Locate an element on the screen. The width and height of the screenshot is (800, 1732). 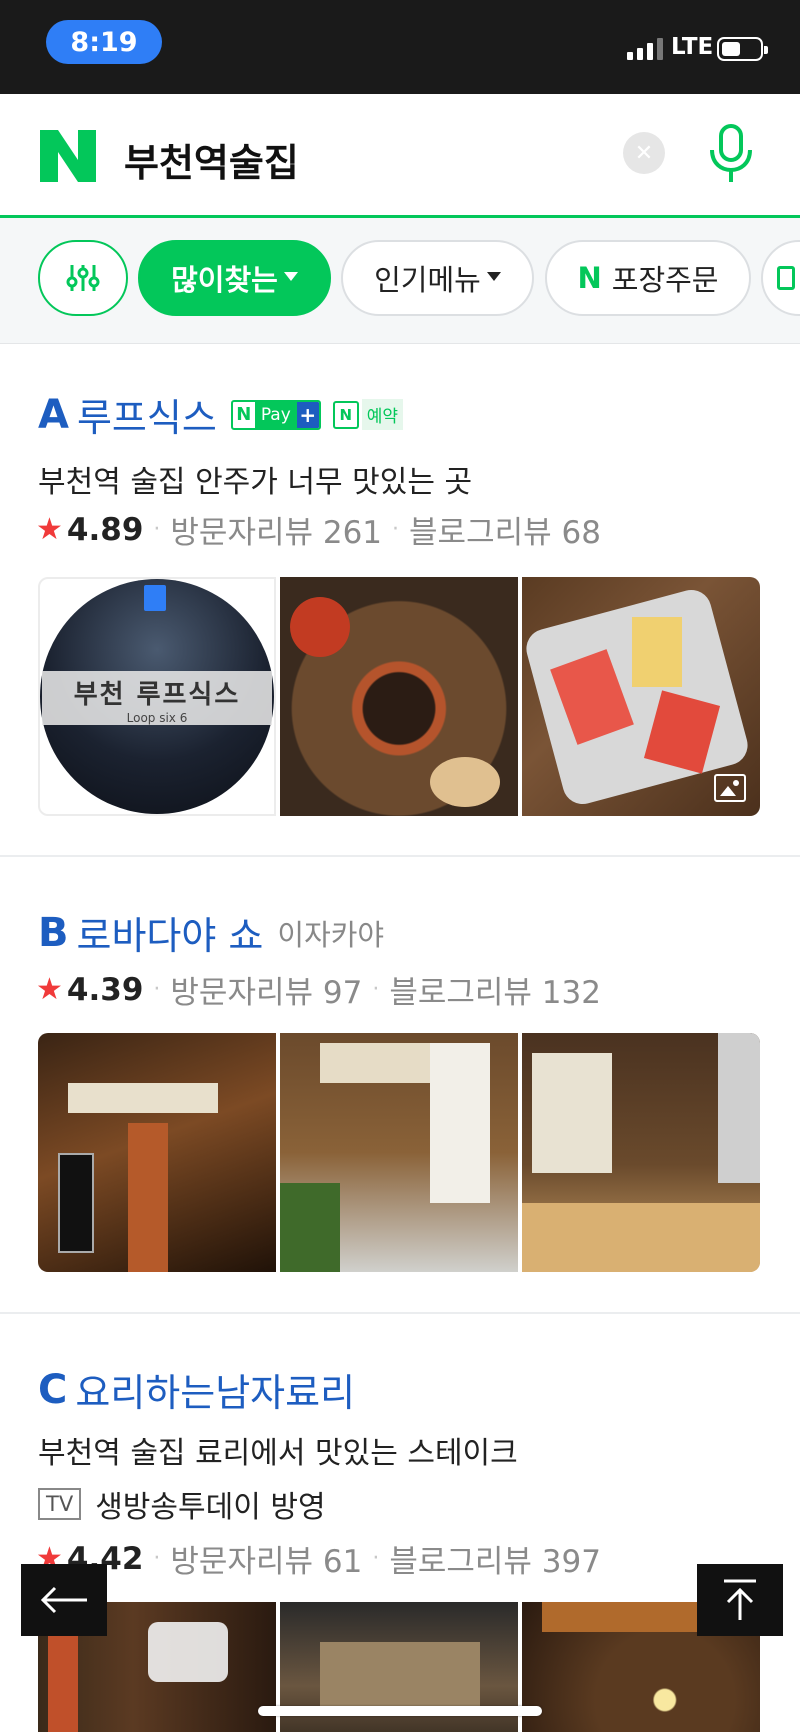
listing-title-row: B 로바다야 쇼 이자카야 is located at coordinates (211, 932).